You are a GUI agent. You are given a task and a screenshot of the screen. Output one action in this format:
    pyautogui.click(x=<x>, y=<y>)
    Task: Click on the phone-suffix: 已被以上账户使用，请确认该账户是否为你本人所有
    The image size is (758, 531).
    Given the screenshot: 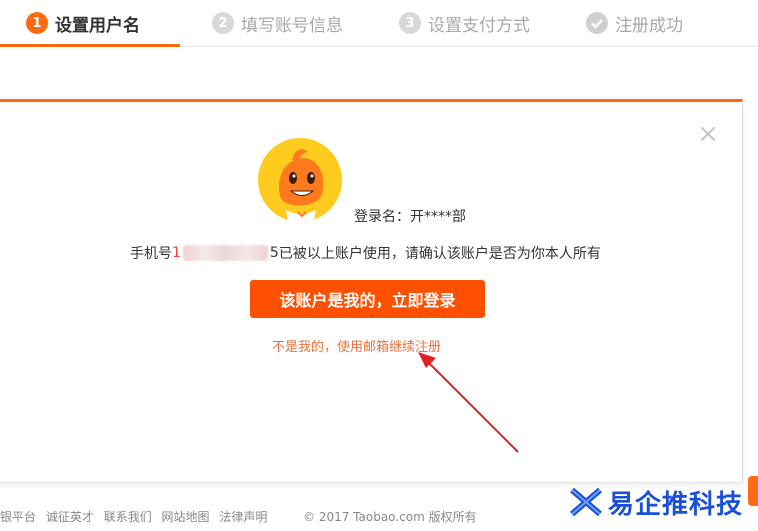 What is the action you would take?
    pyautogui.click(x=439, y=254)
    